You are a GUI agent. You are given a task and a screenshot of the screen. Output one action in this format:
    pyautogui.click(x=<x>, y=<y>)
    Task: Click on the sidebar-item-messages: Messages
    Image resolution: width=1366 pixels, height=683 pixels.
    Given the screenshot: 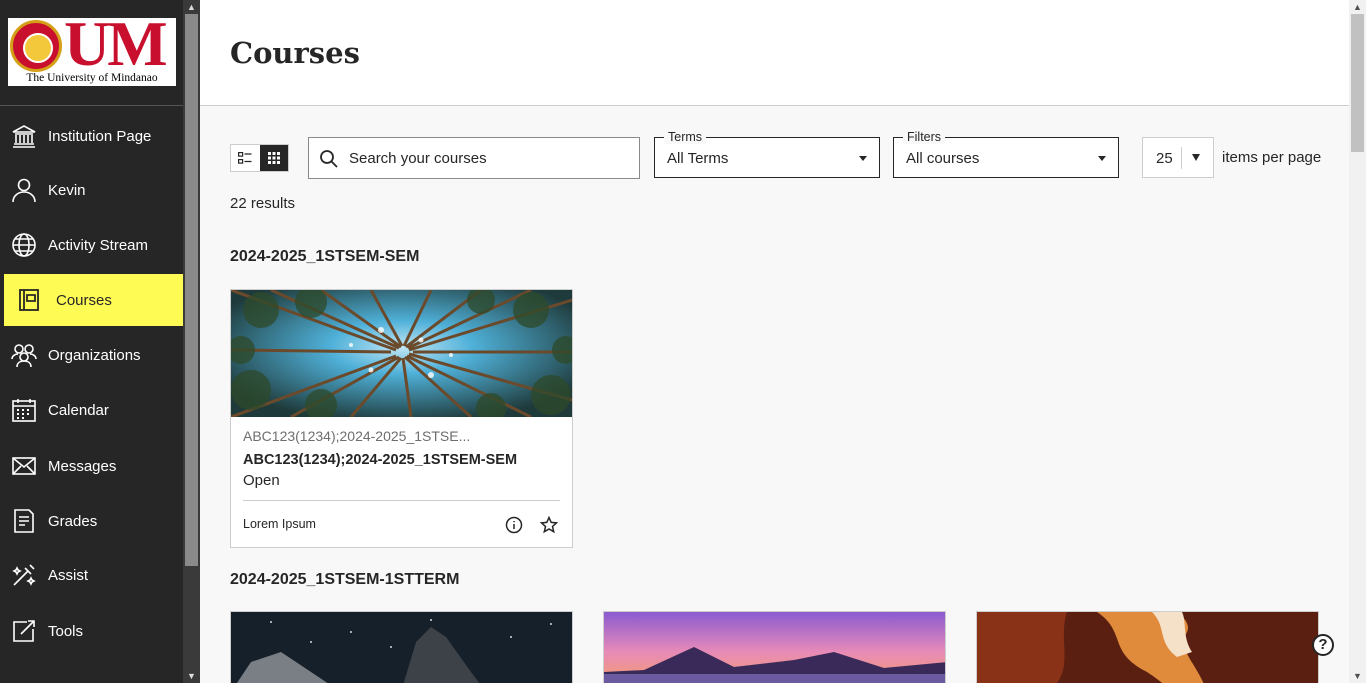 What is the action you would take?
    pyautogui.click(x=91, y=466)
    